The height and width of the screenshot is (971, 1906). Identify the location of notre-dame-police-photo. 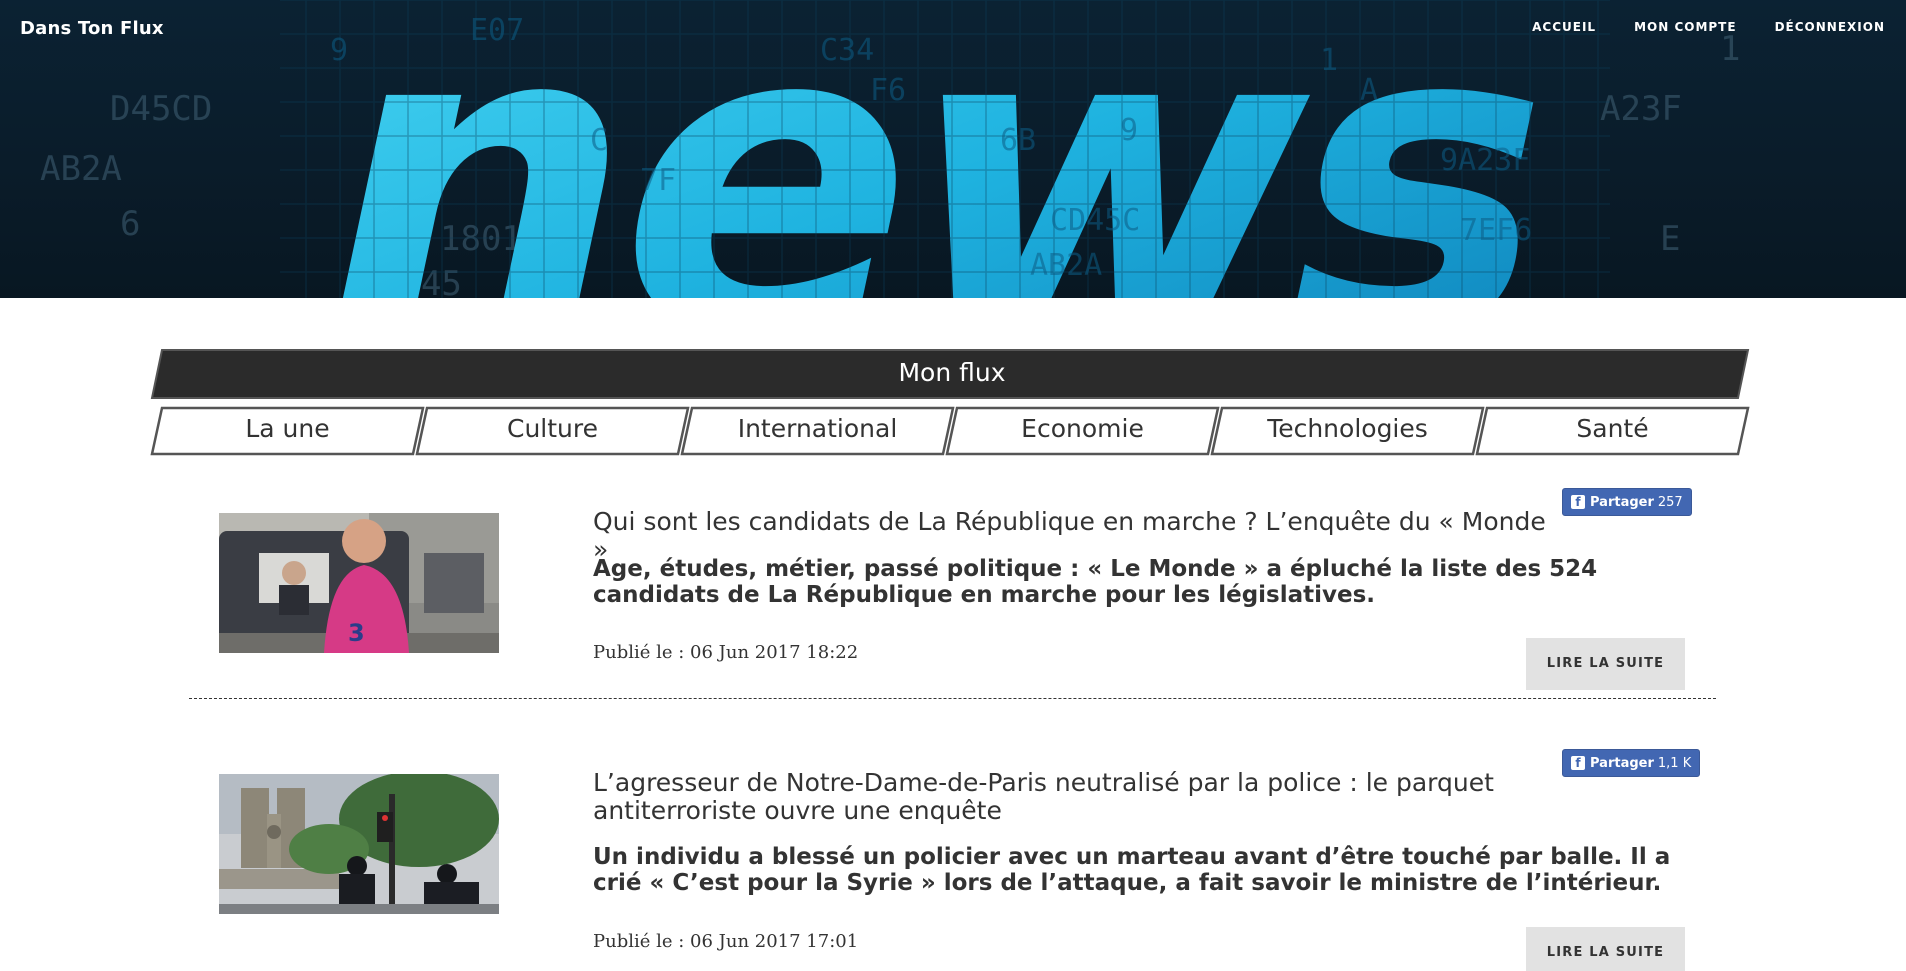
(359, 844).